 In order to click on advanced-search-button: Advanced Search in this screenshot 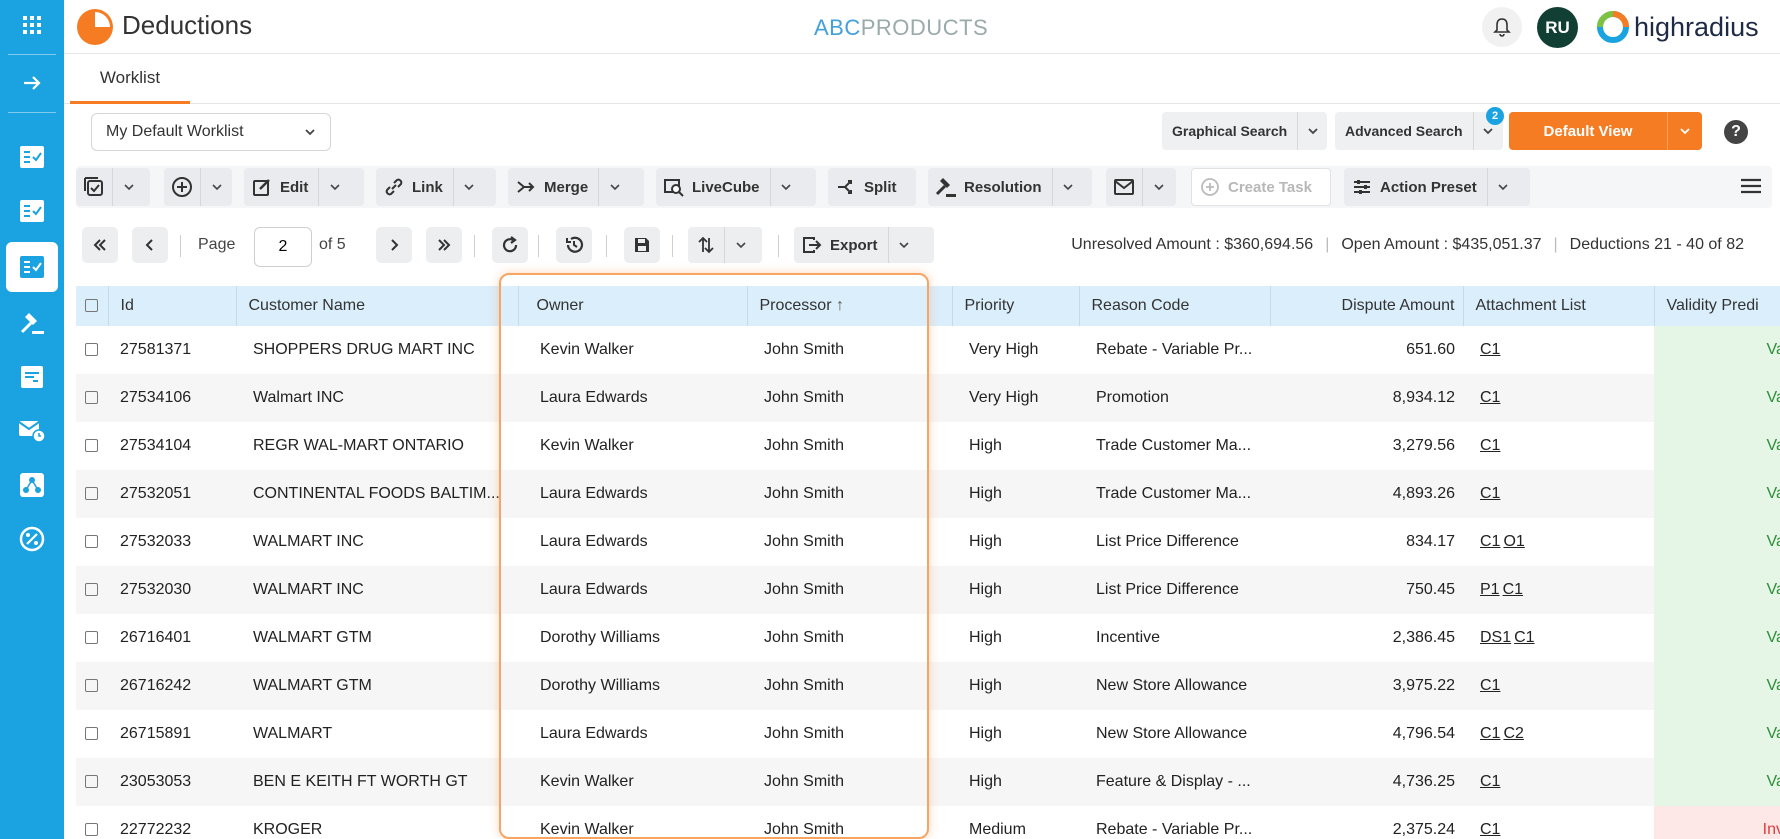, I will do `click(1419, 131)`.